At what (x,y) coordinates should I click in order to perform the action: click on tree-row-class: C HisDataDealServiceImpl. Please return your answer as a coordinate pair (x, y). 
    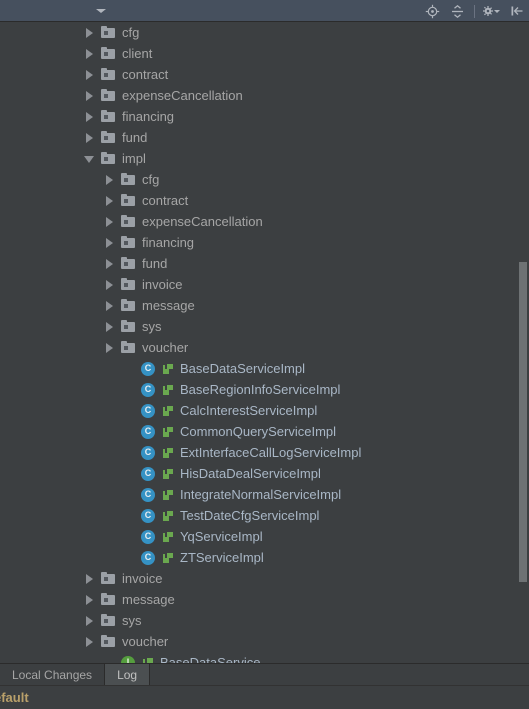
    Looking at the image, I should click on (264, 473).